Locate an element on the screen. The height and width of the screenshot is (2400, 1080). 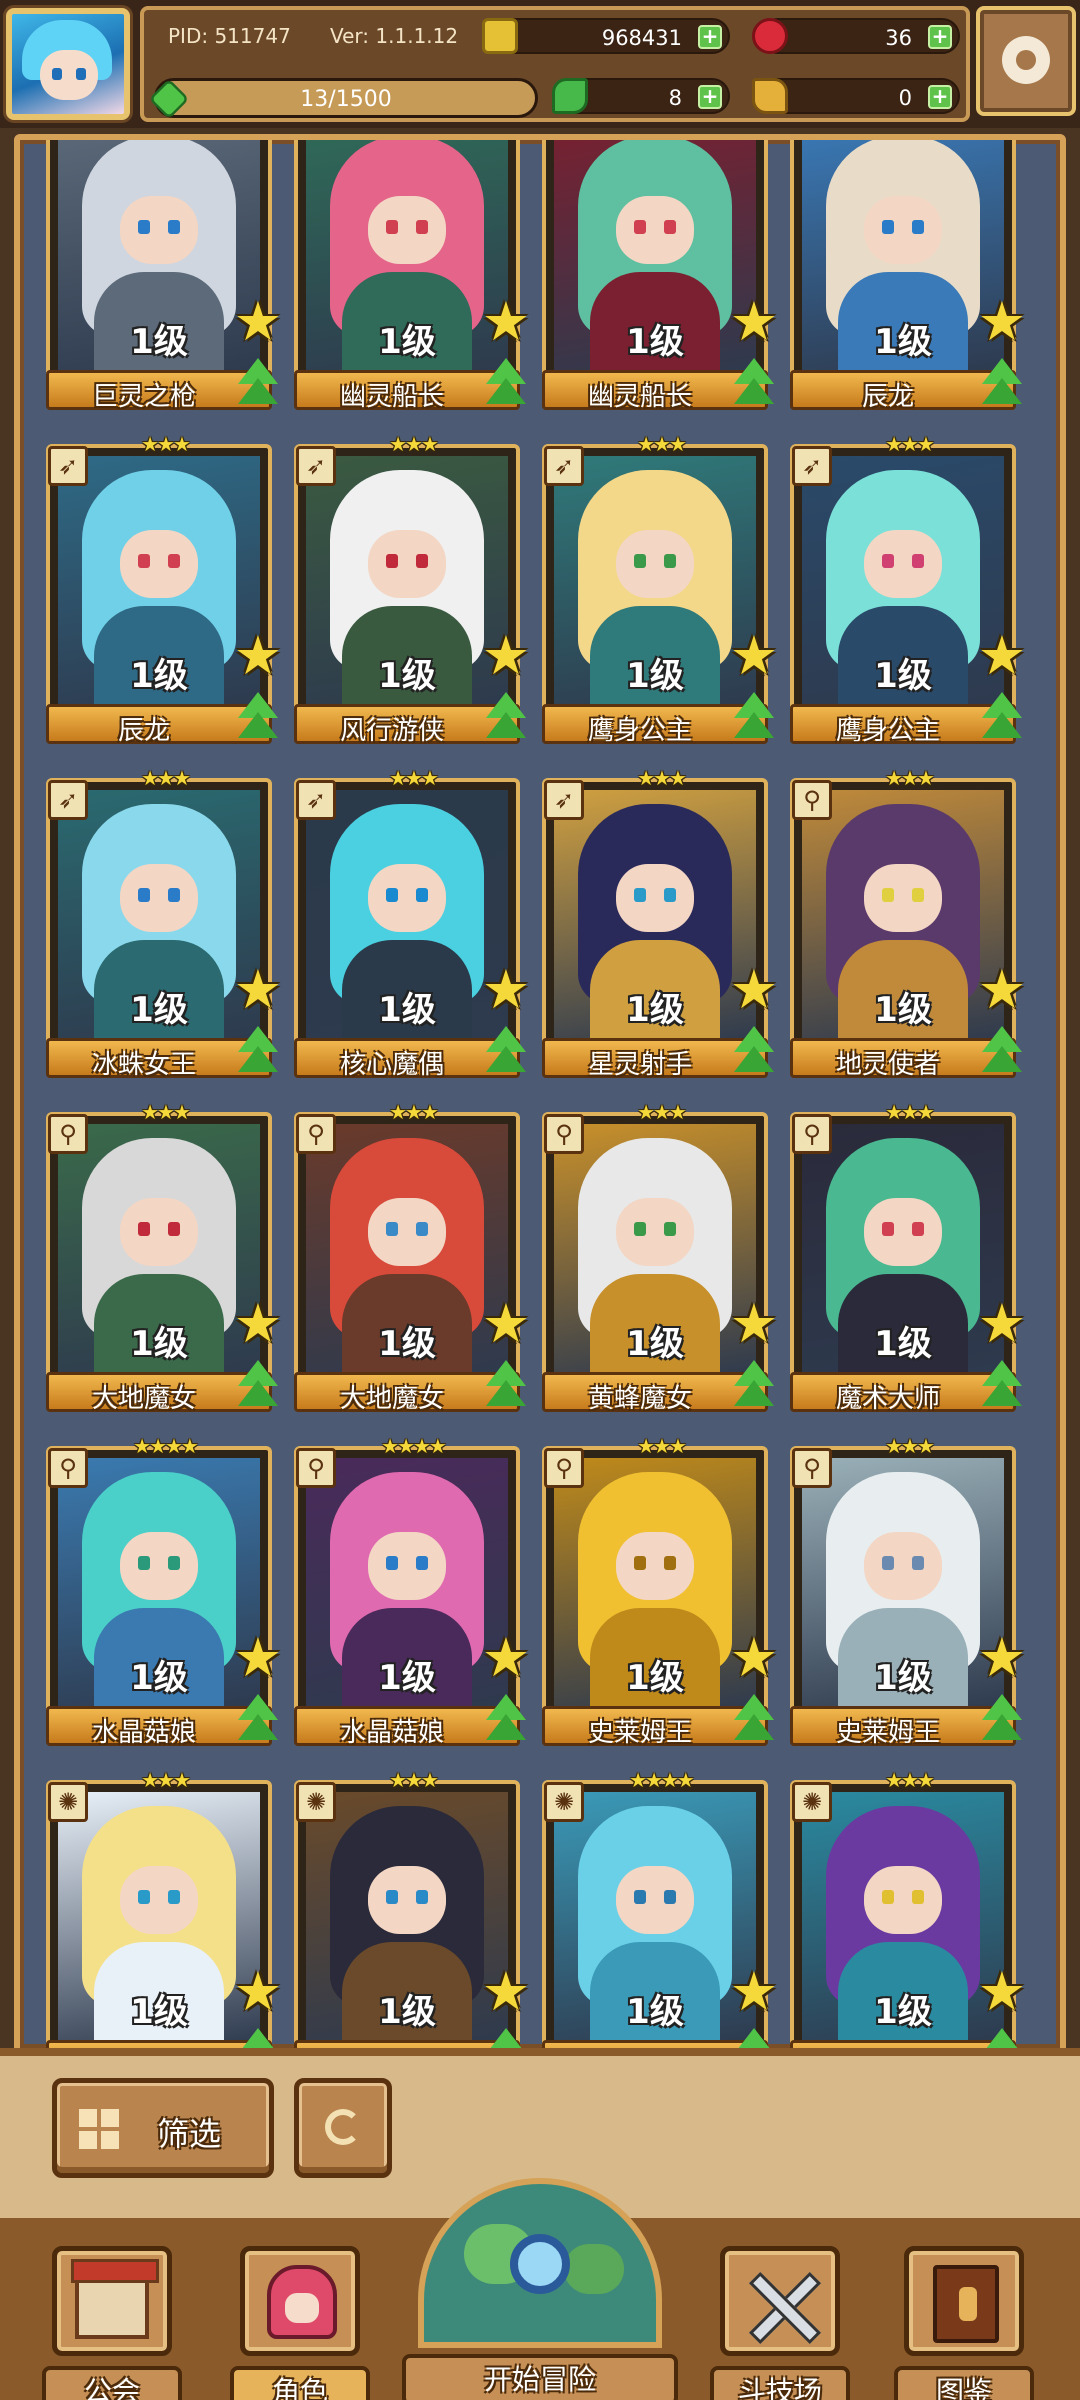
gem-counter: 36 + is located at coordinates (856, 36).